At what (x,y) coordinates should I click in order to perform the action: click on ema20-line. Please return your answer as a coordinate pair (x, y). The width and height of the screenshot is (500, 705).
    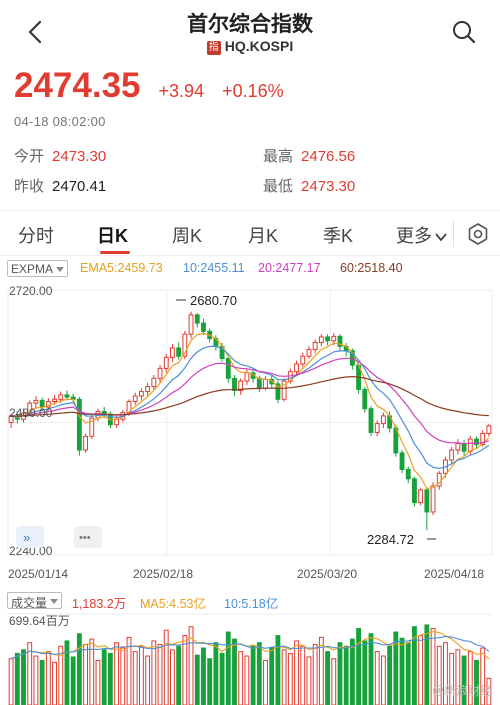
    Looking at the image, I should click on (250, 401).